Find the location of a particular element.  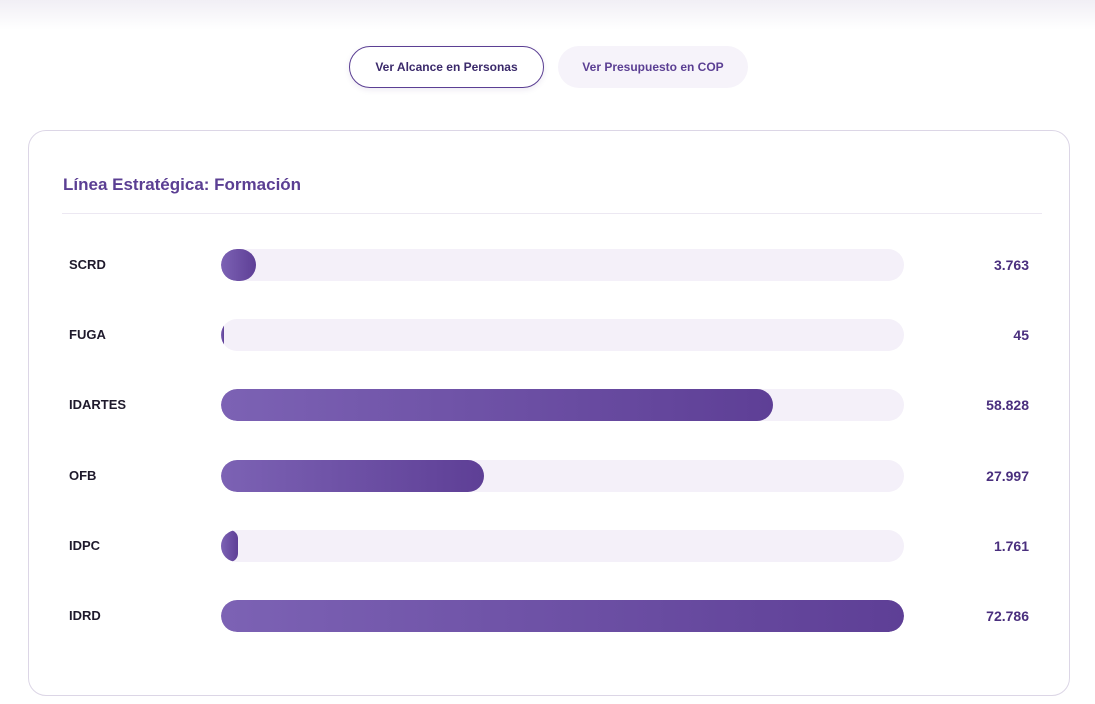

bar-value: 27.997 is located at coordinates (1007, 475).